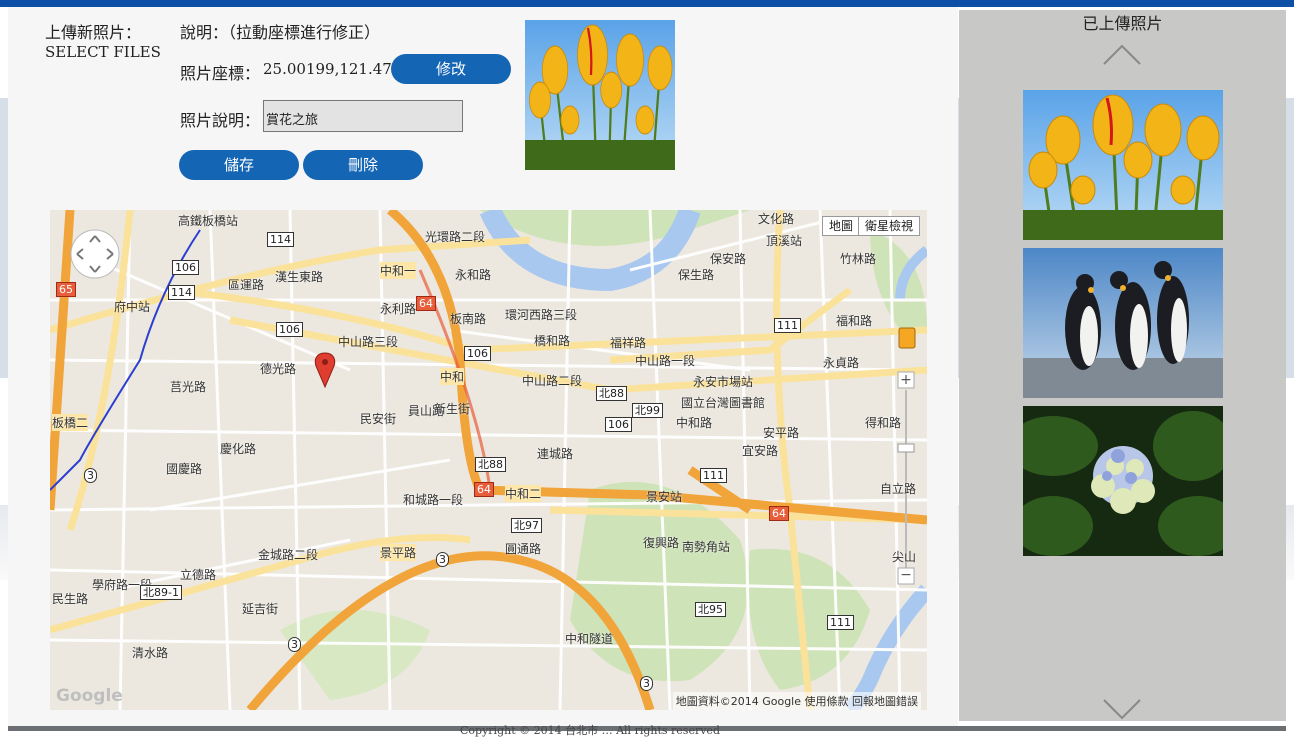  I want to click on map-place-label: 金城路二段, so click(288, 555).